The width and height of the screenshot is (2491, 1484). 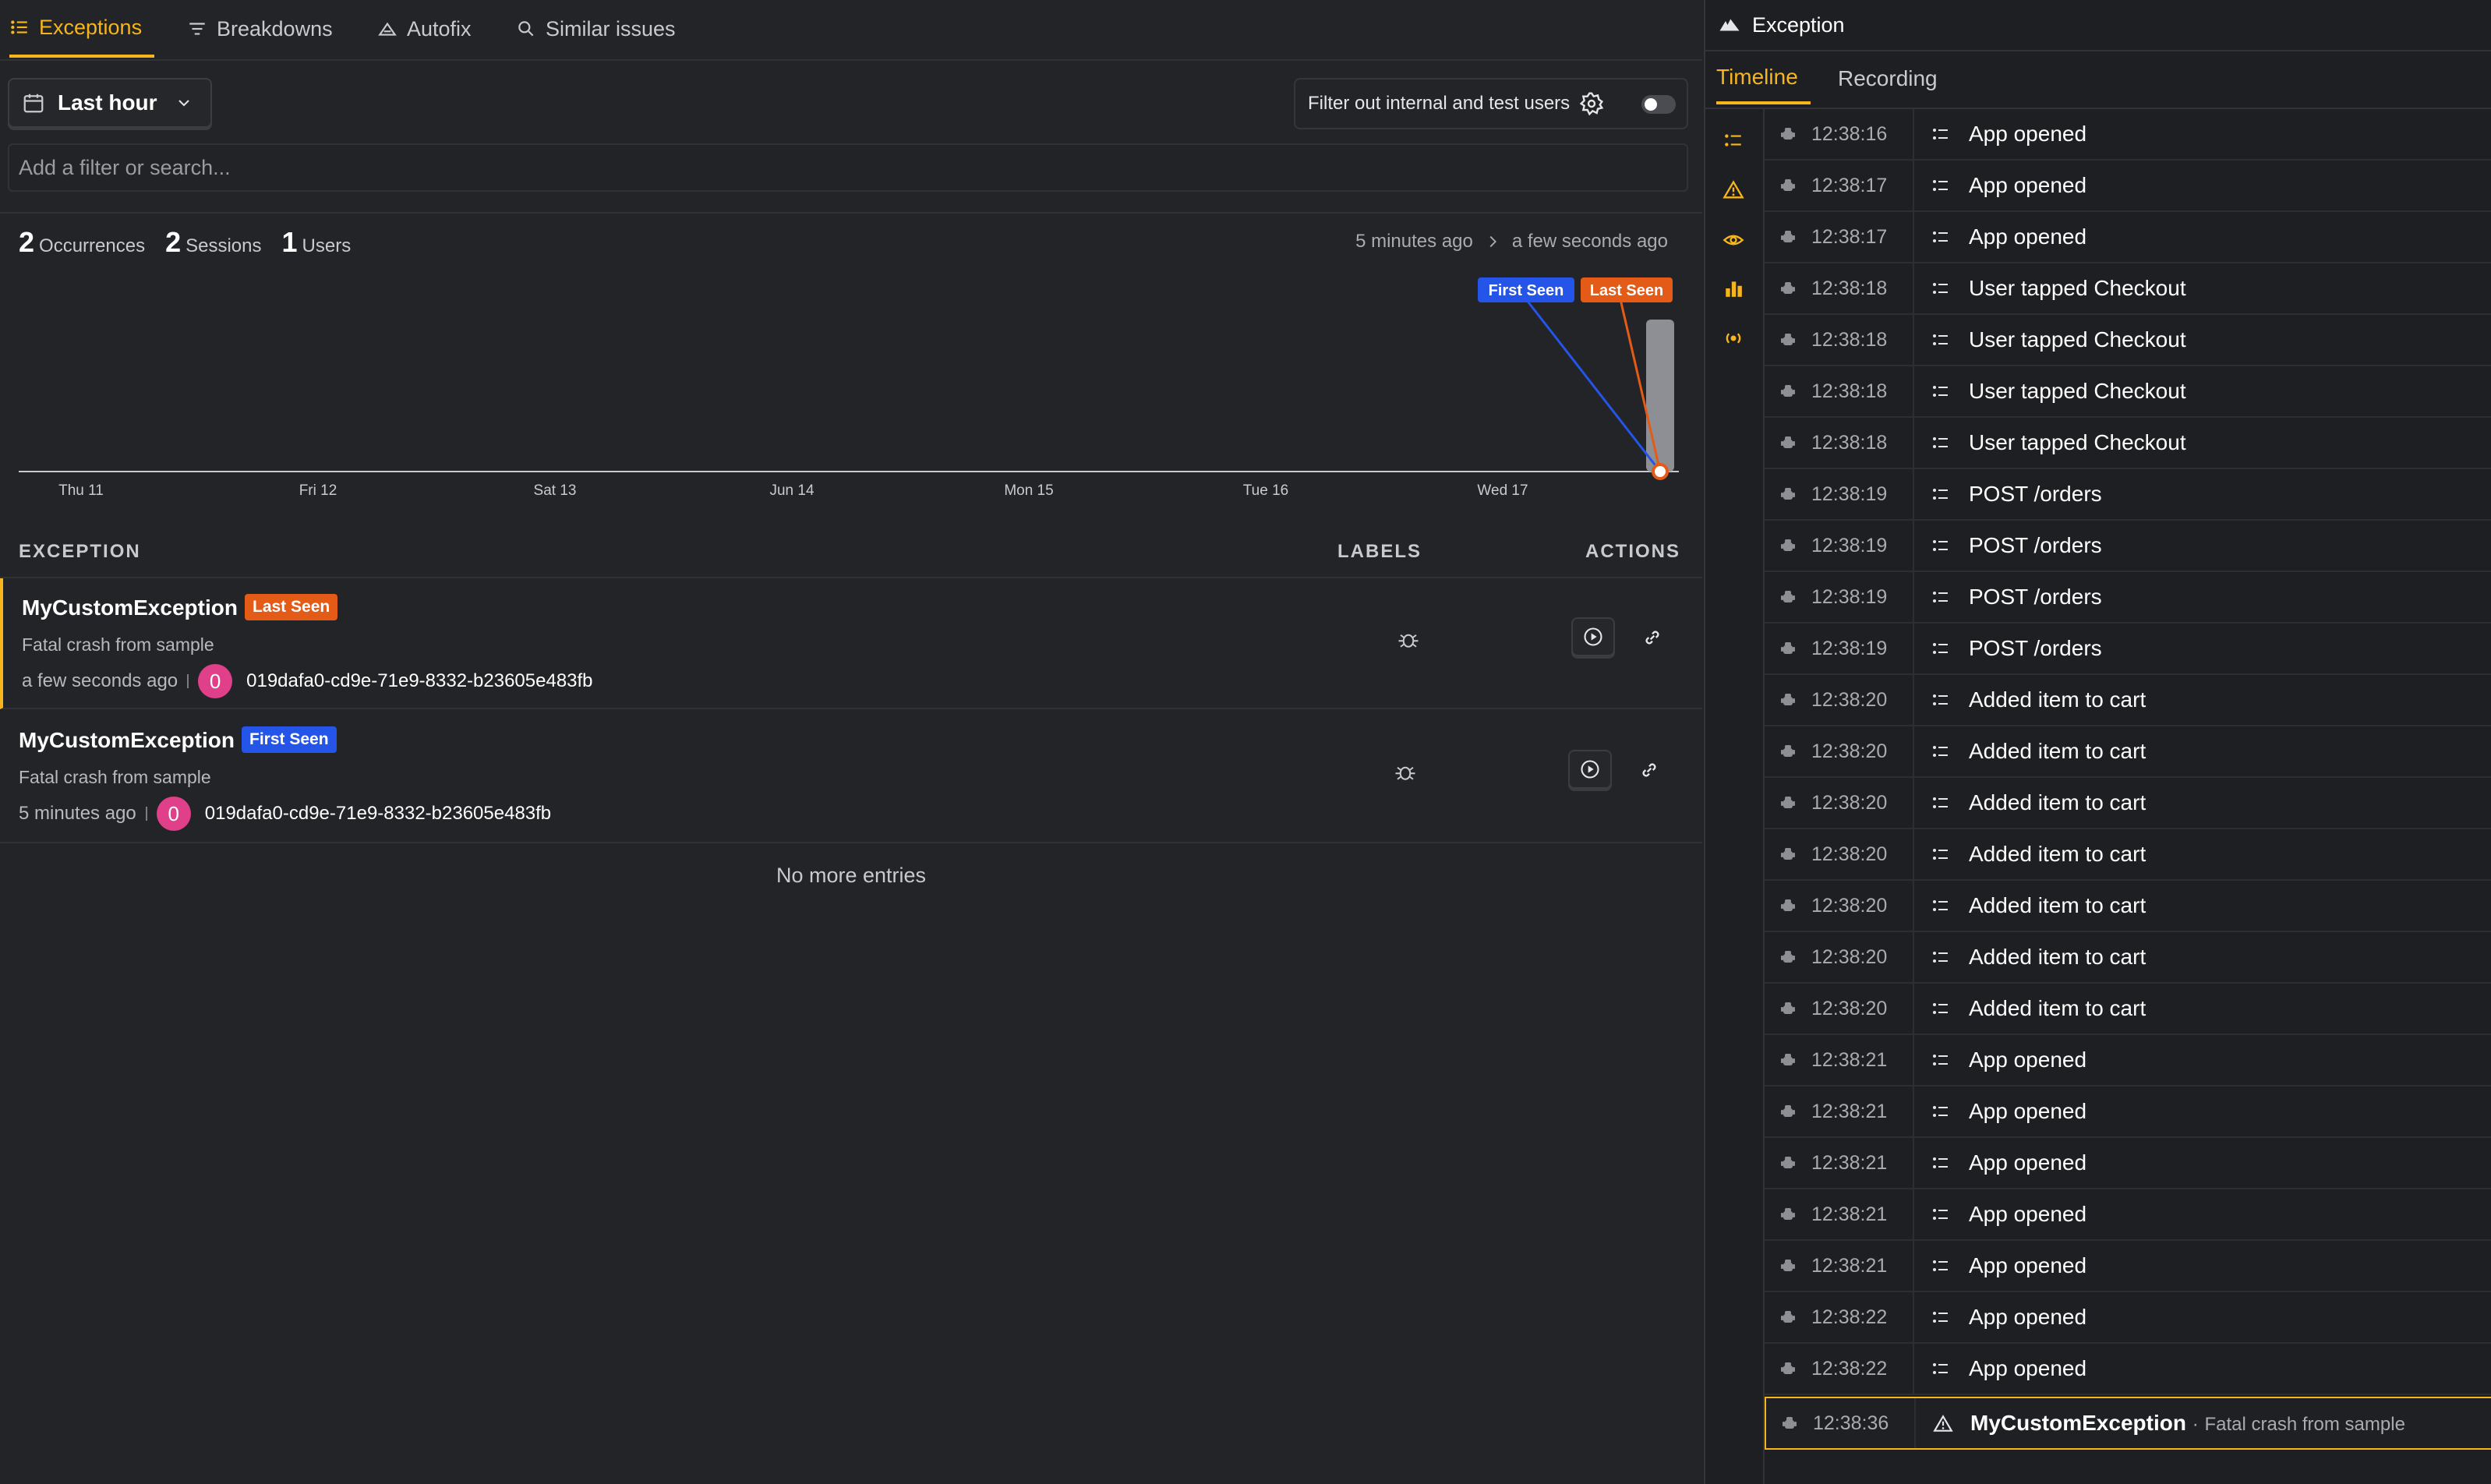 I want to click on calendar-icon, so click(x=33, y=103).